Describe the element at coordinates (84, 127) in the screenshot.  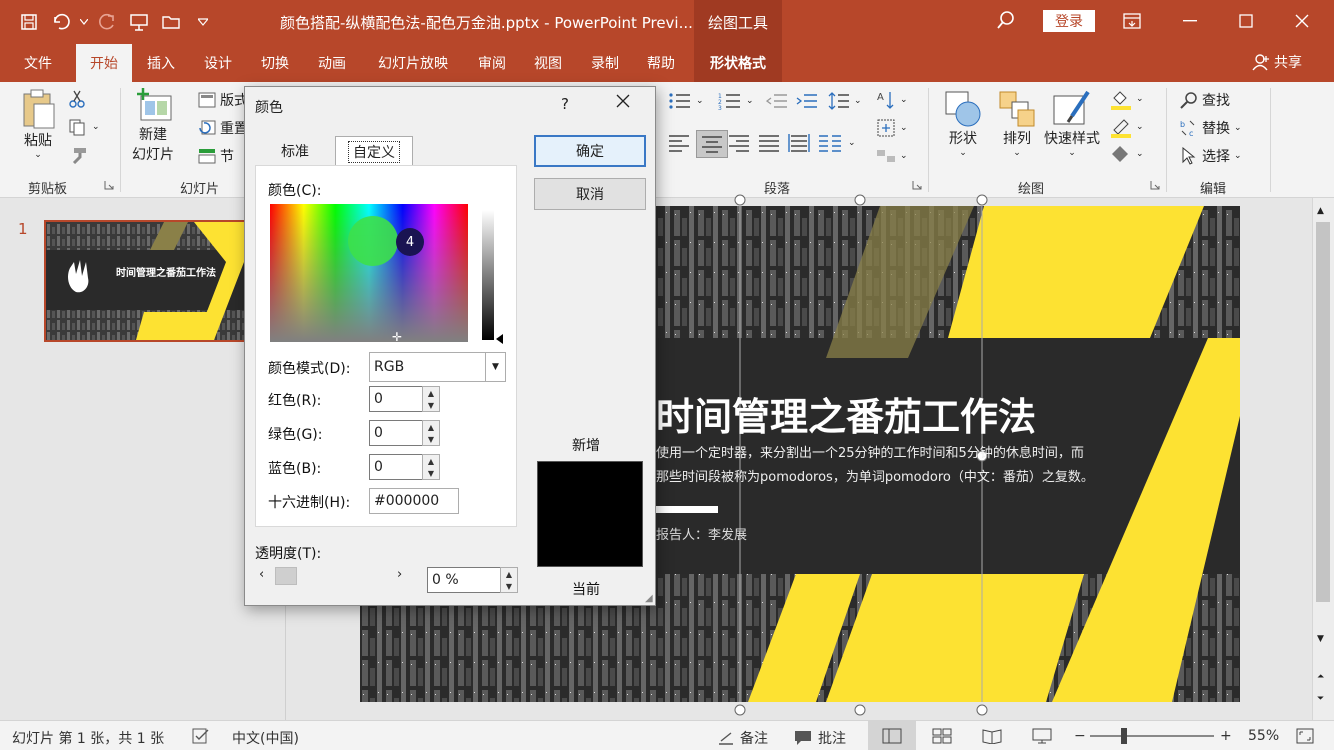
I see `copy-icon: ⌄` at that location.